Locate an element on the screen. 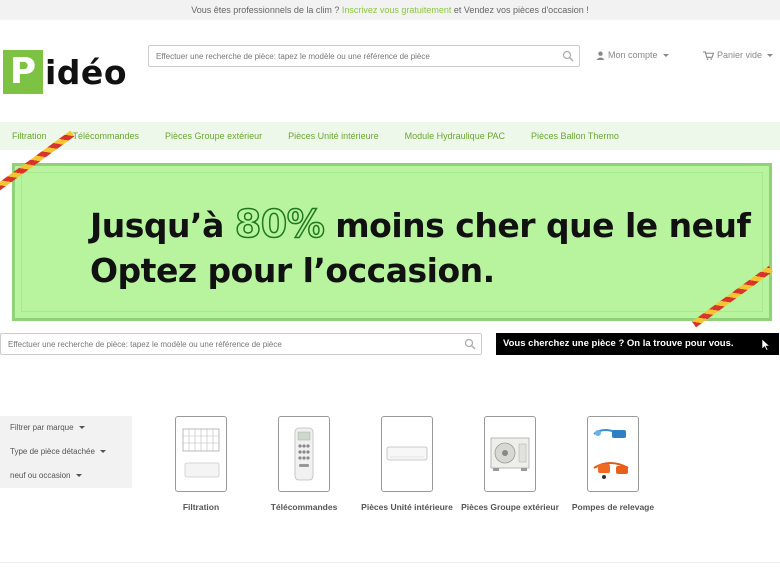  cart-menu: Panier vide is located at coordinates (738, 55).